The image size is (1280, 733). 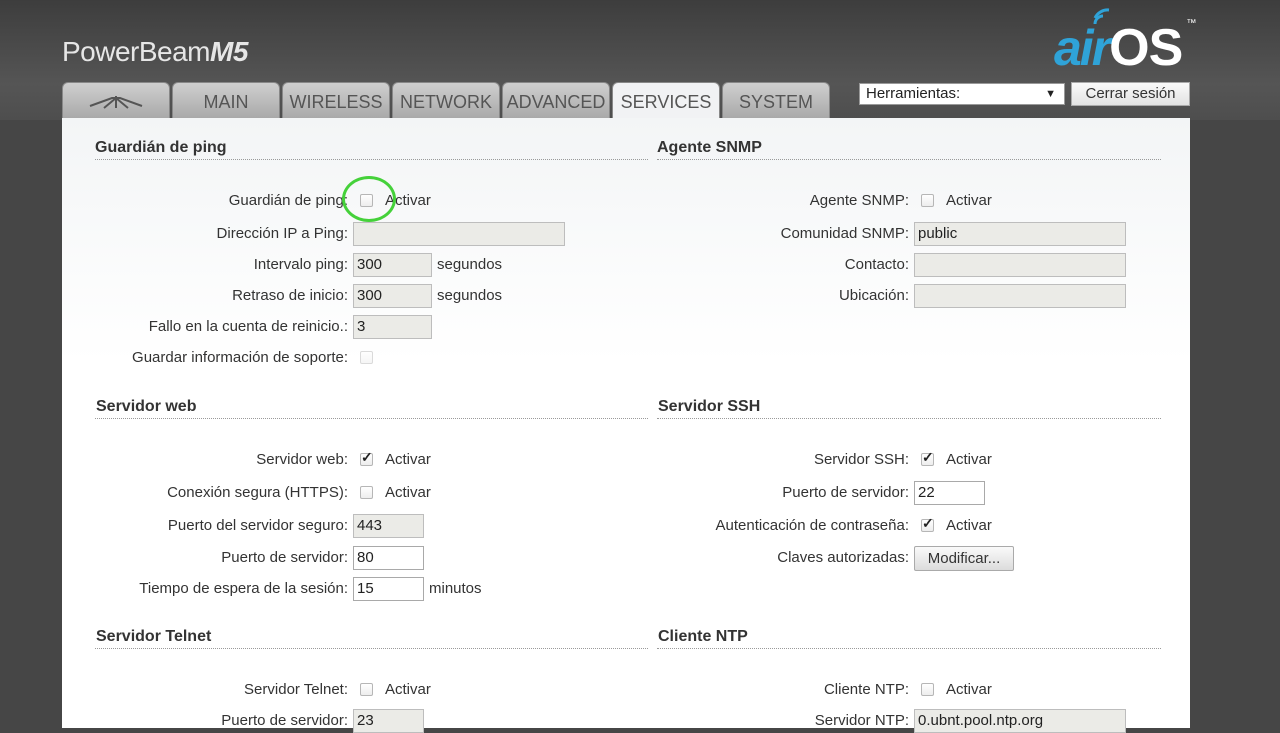 I want to click on telnet-server-checkbox, so click(x=366, y=689).